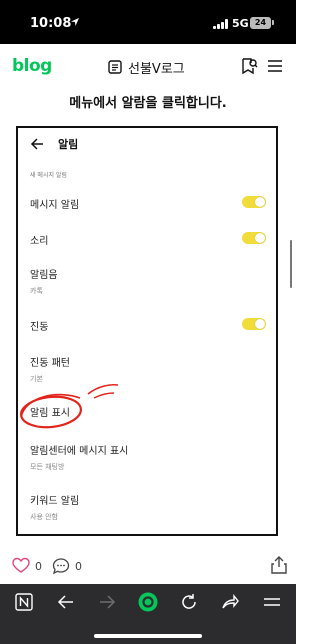  What do you see at coordinates (36, 291) in the screenshot?
I see `setting-subtitle: 카톡` at bounding box center [36, 291].